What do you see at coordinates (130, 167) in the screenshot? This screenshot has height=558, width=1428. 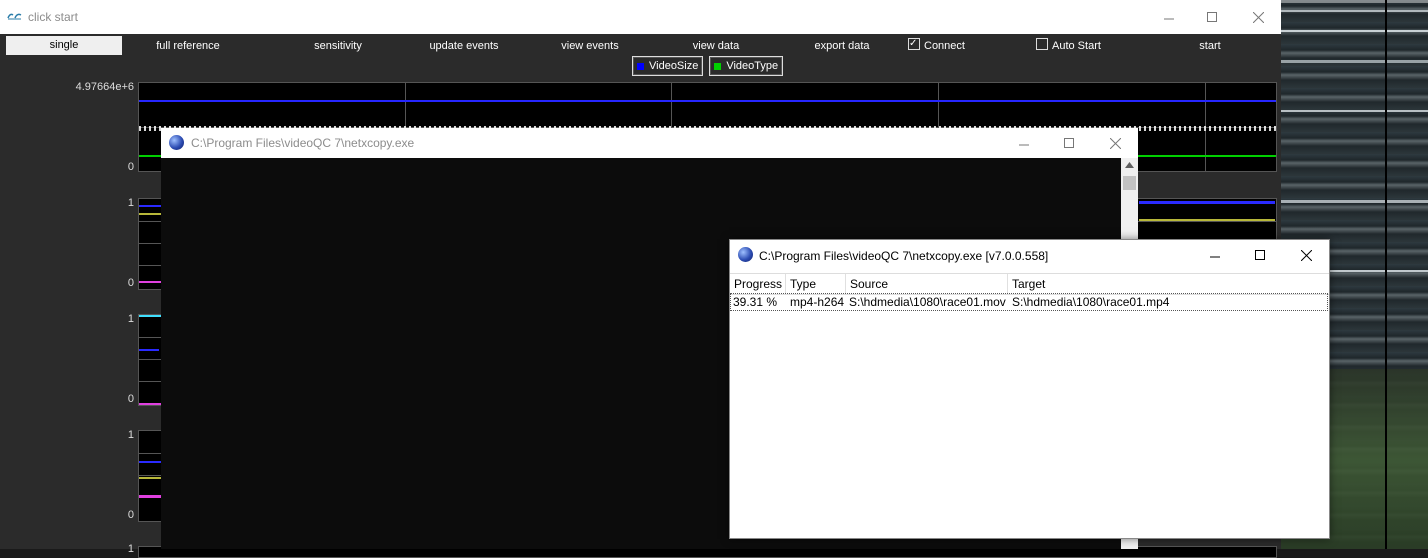 I see `plot1-ymin-label: 0` at bounding box center [130, 167].